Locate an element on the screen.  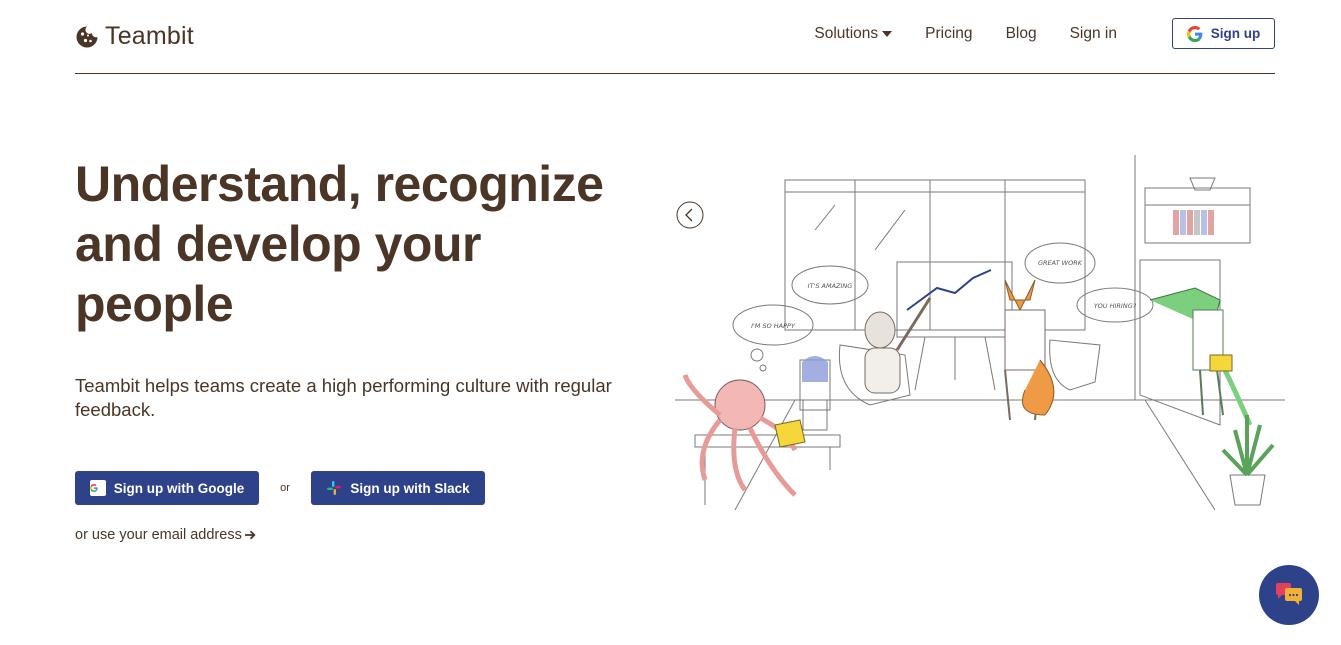
main-nav: Solutions Pricing Blog Sign in Sign up is located at coordinates (1044, 33).